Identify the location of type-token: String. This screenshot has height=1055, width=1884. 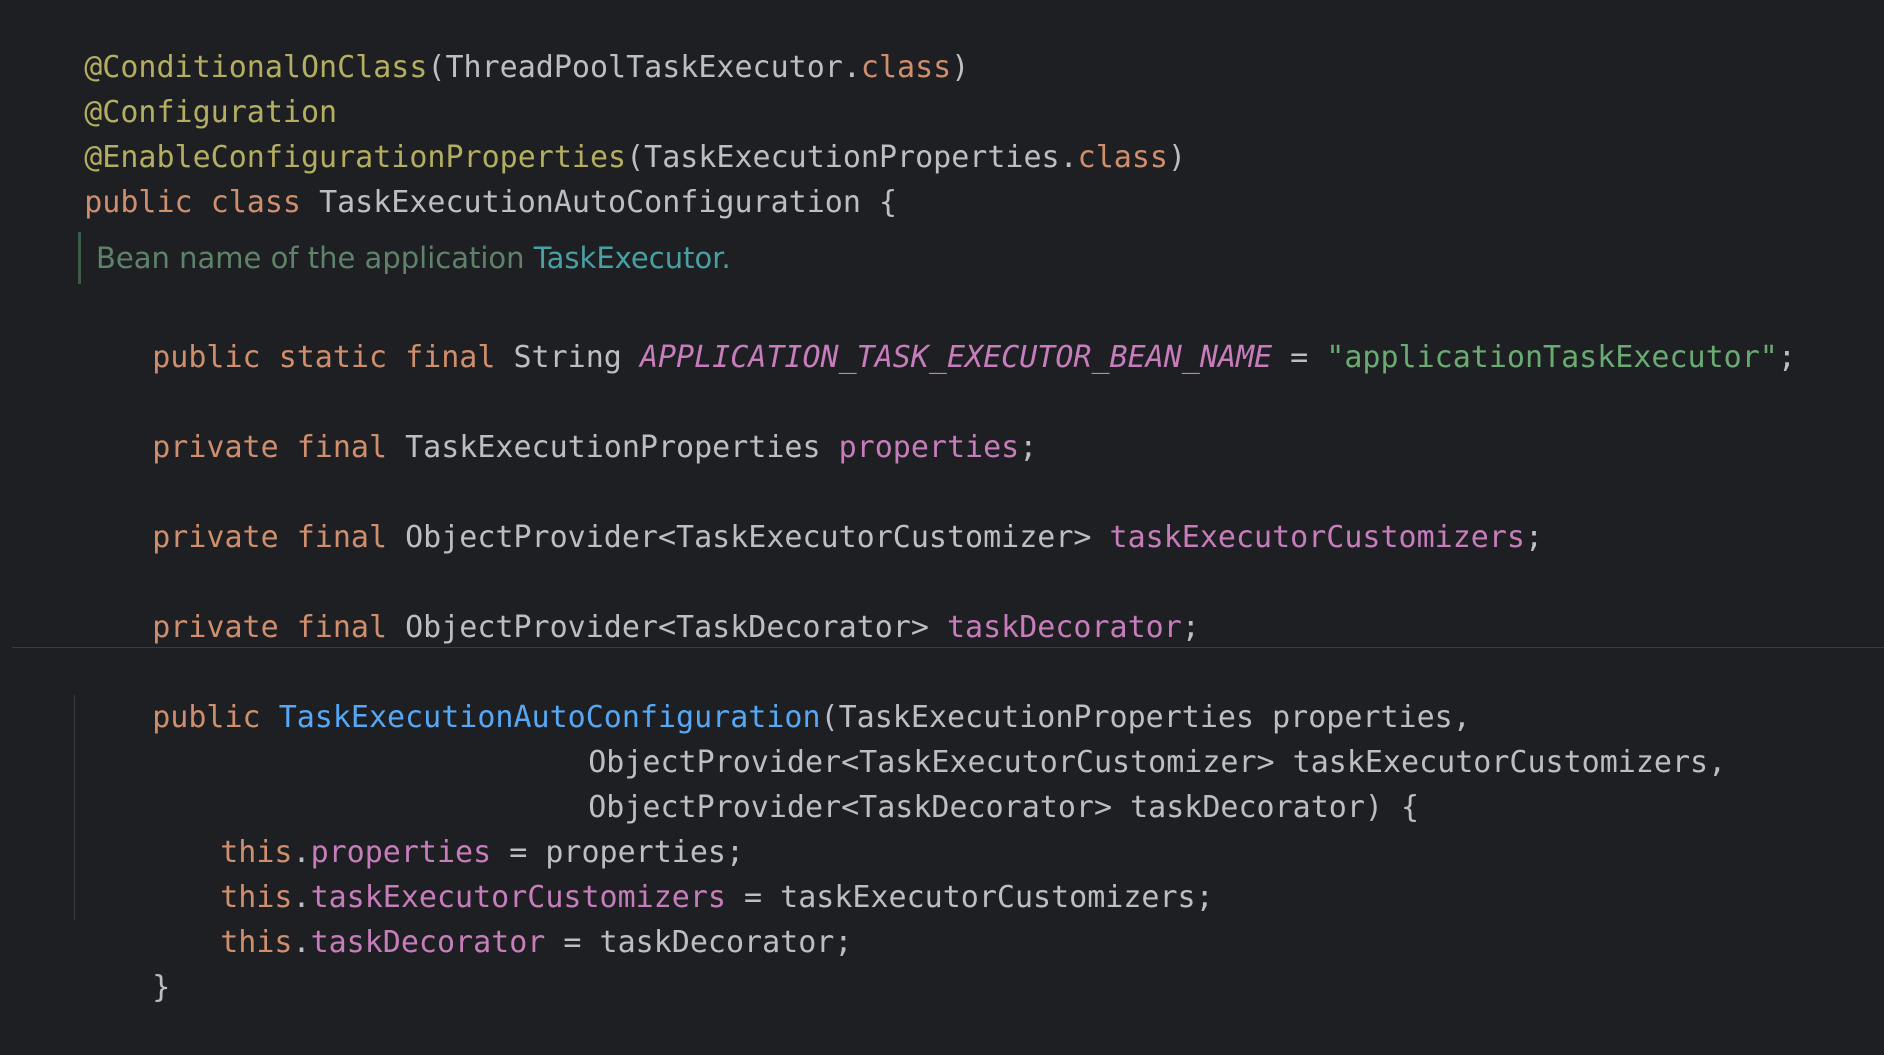
(567, 357).